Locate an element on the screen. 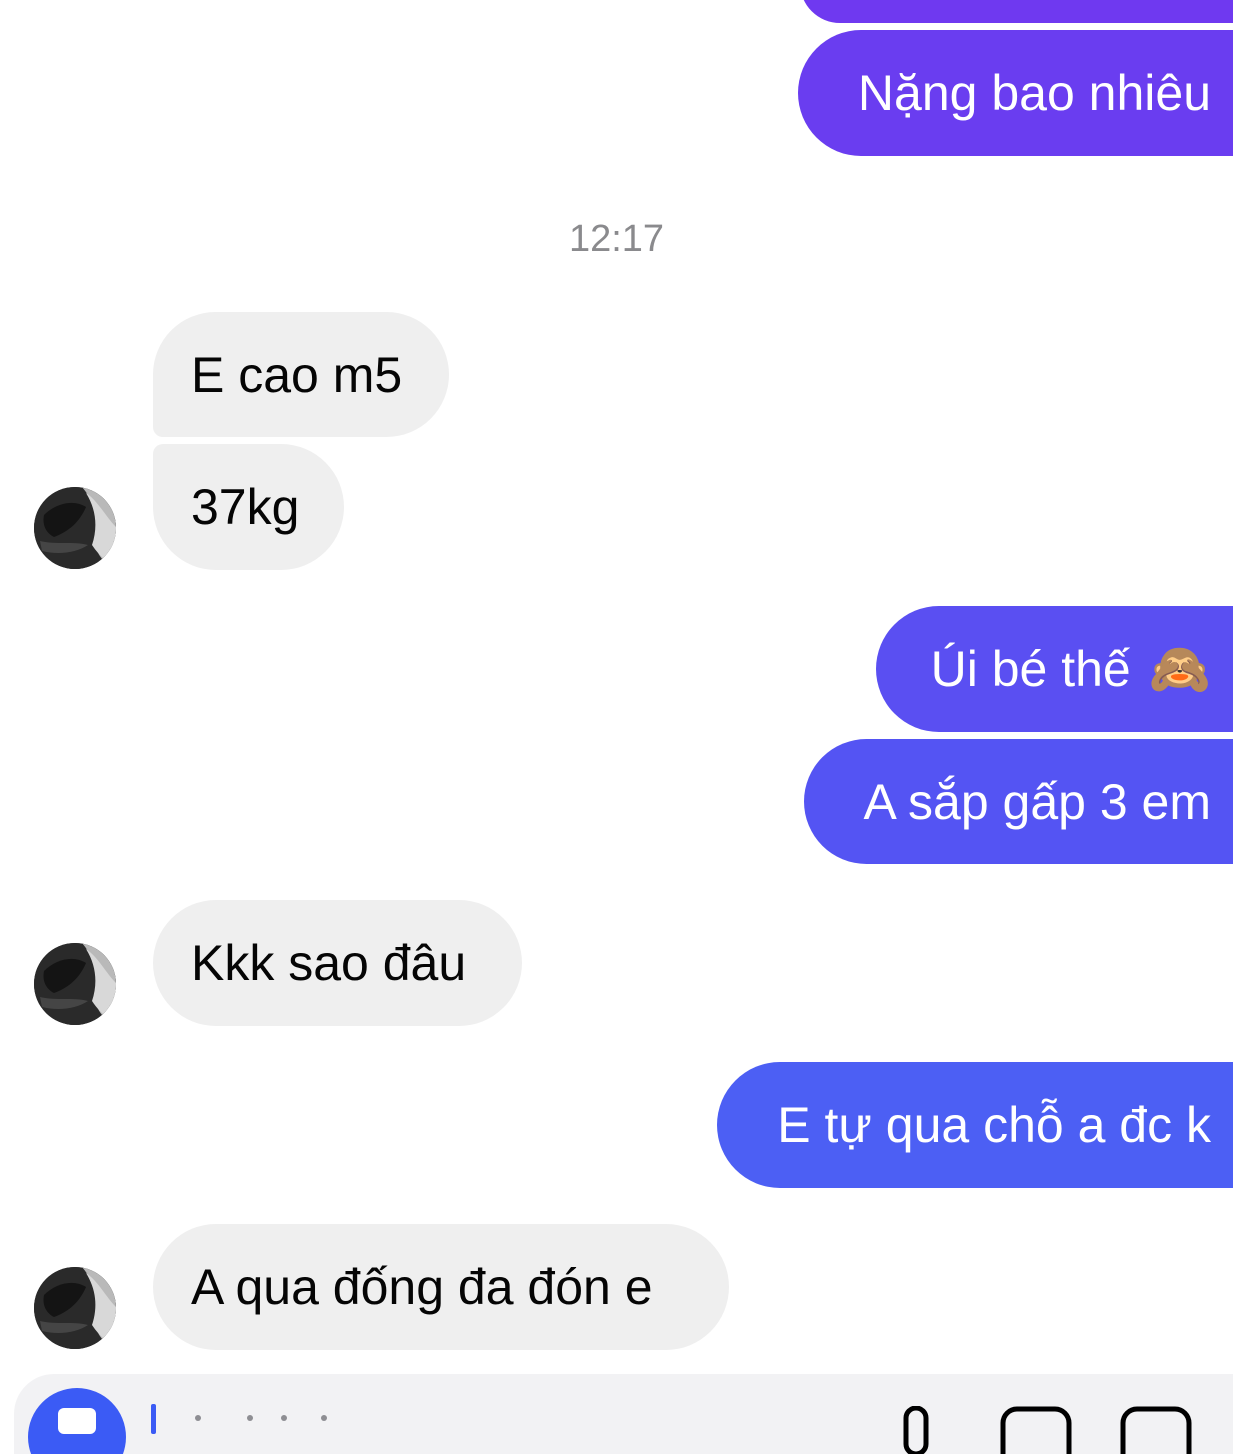 This screenshot has width=1233, height=1454. message-bubble-outgoing: Úi bé thế 🙈 is located at coordinates (1054, 669).